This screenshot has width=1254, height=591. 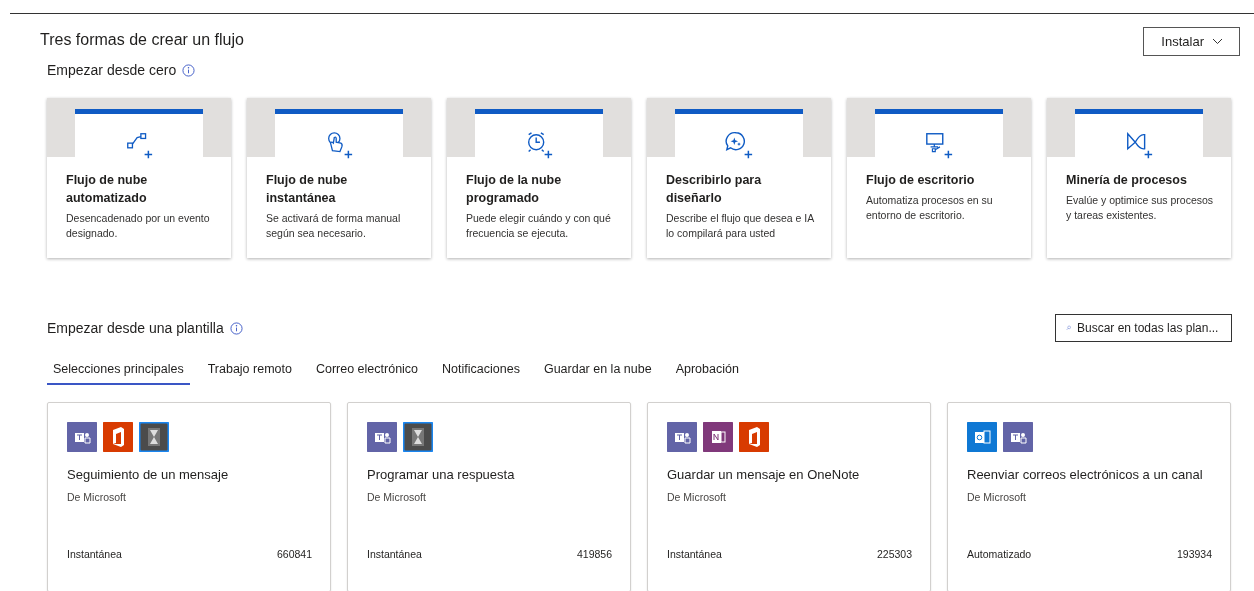 What do you see at coordinates (138, 226) in the screenshot?
I see `card-description: Desencadenado por un evento designado.` at bounding box center [138, 226].